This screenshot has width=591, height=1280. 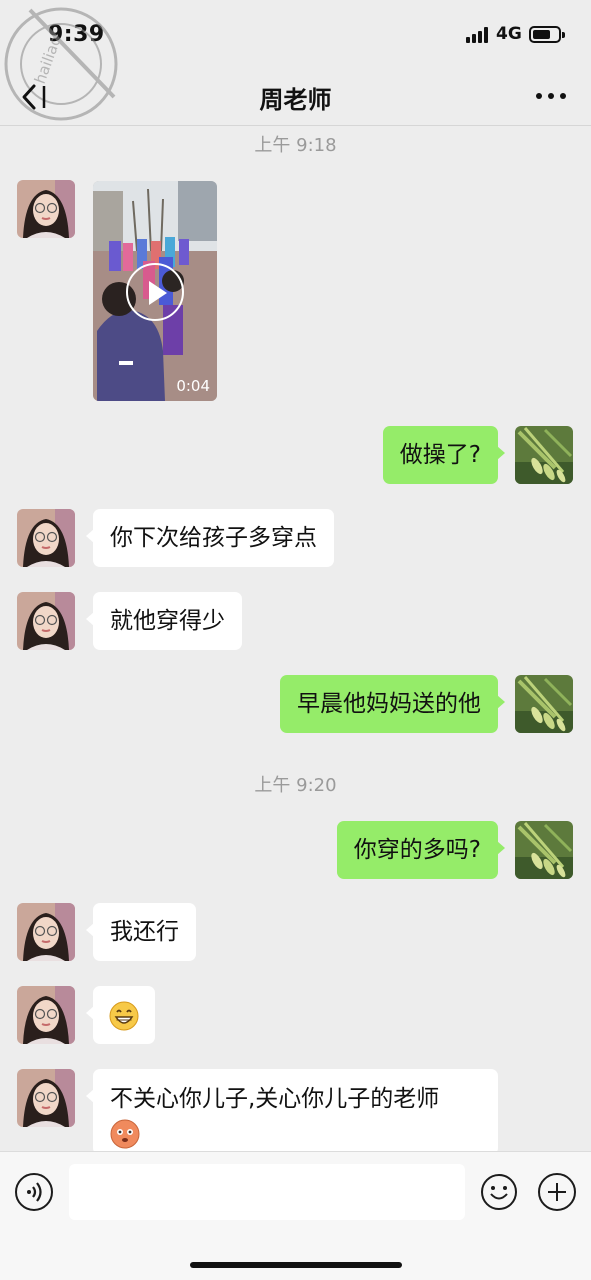 What do you see at coordinates (509, 34) in the screenshot?
I see `network-label: 4G` at bounding box center [509, 34].